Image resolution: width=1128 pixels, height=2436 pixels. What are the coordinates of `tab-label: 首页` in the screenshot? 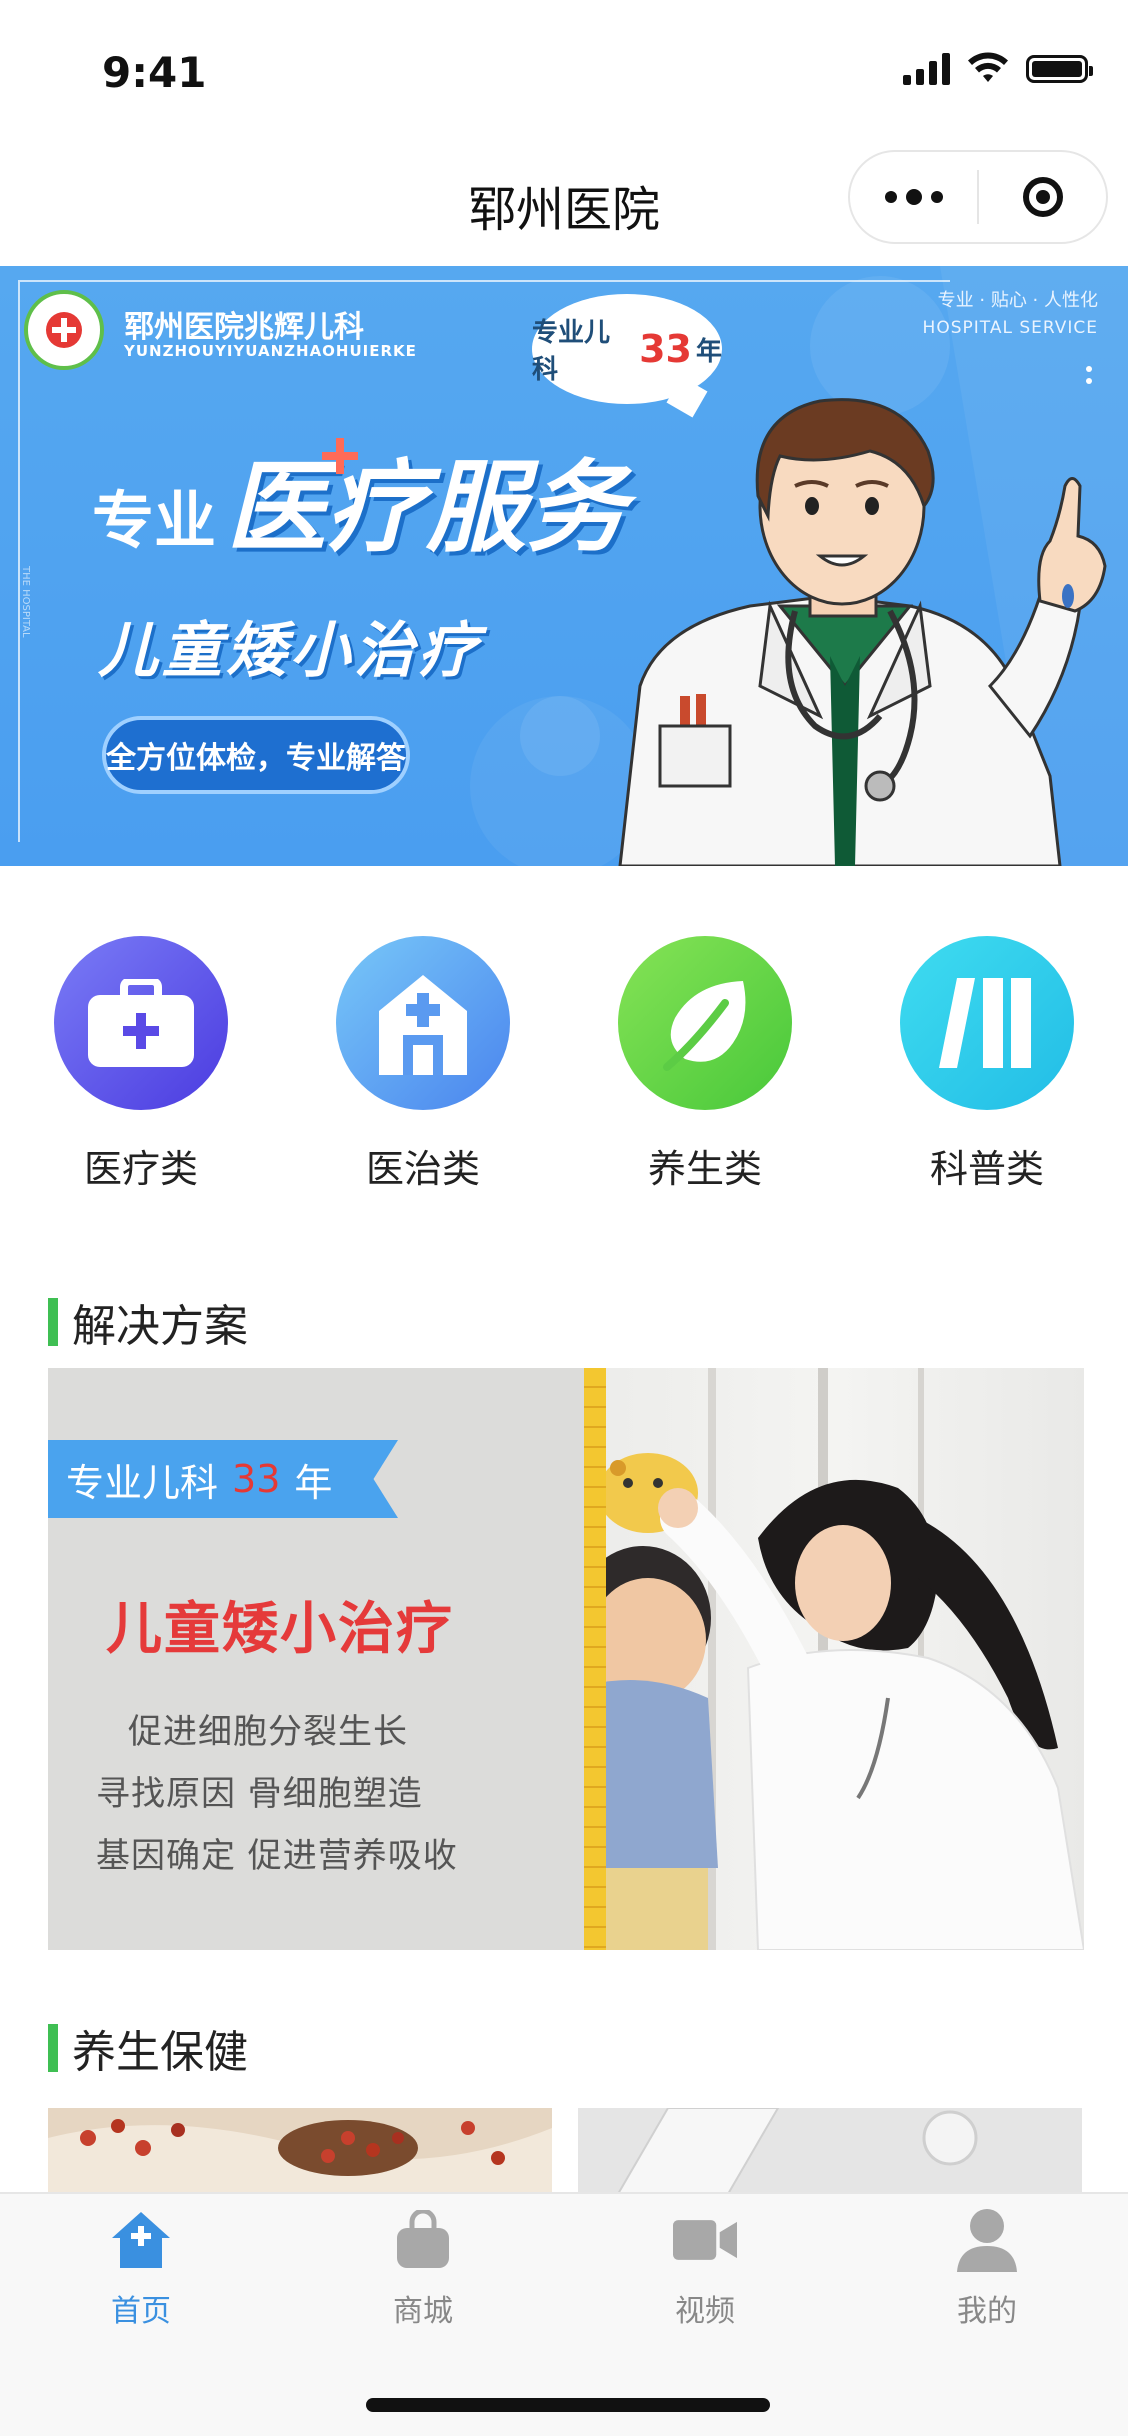 It's located at (141, 2311).